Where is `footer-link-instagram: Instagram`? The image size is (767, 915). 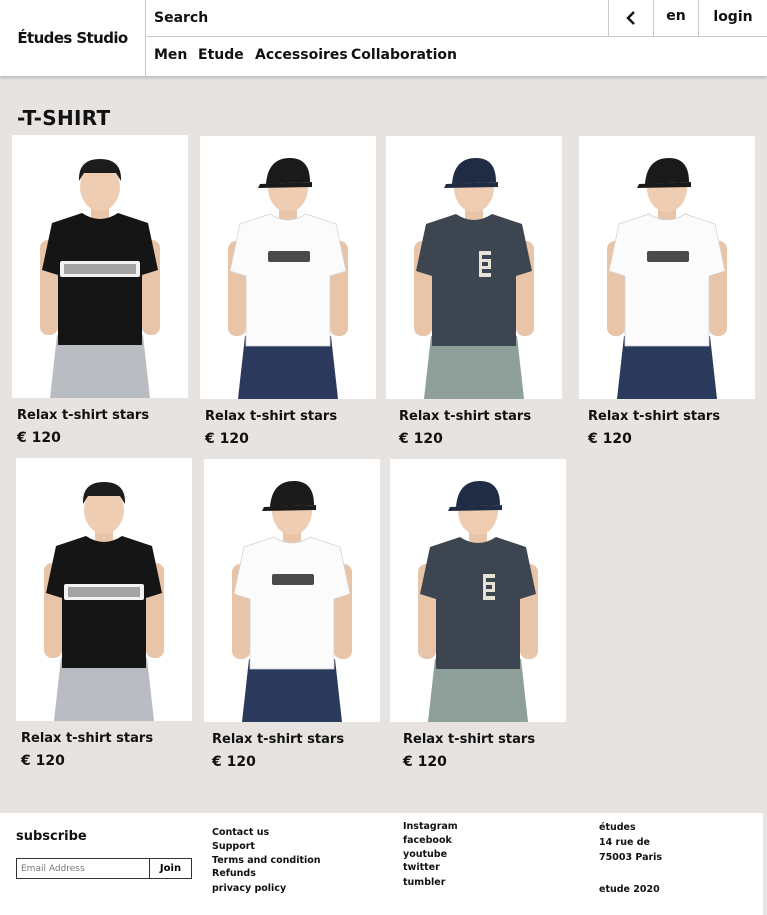
footer-link-instagram: Instagram is located at coordinates (430, 826).